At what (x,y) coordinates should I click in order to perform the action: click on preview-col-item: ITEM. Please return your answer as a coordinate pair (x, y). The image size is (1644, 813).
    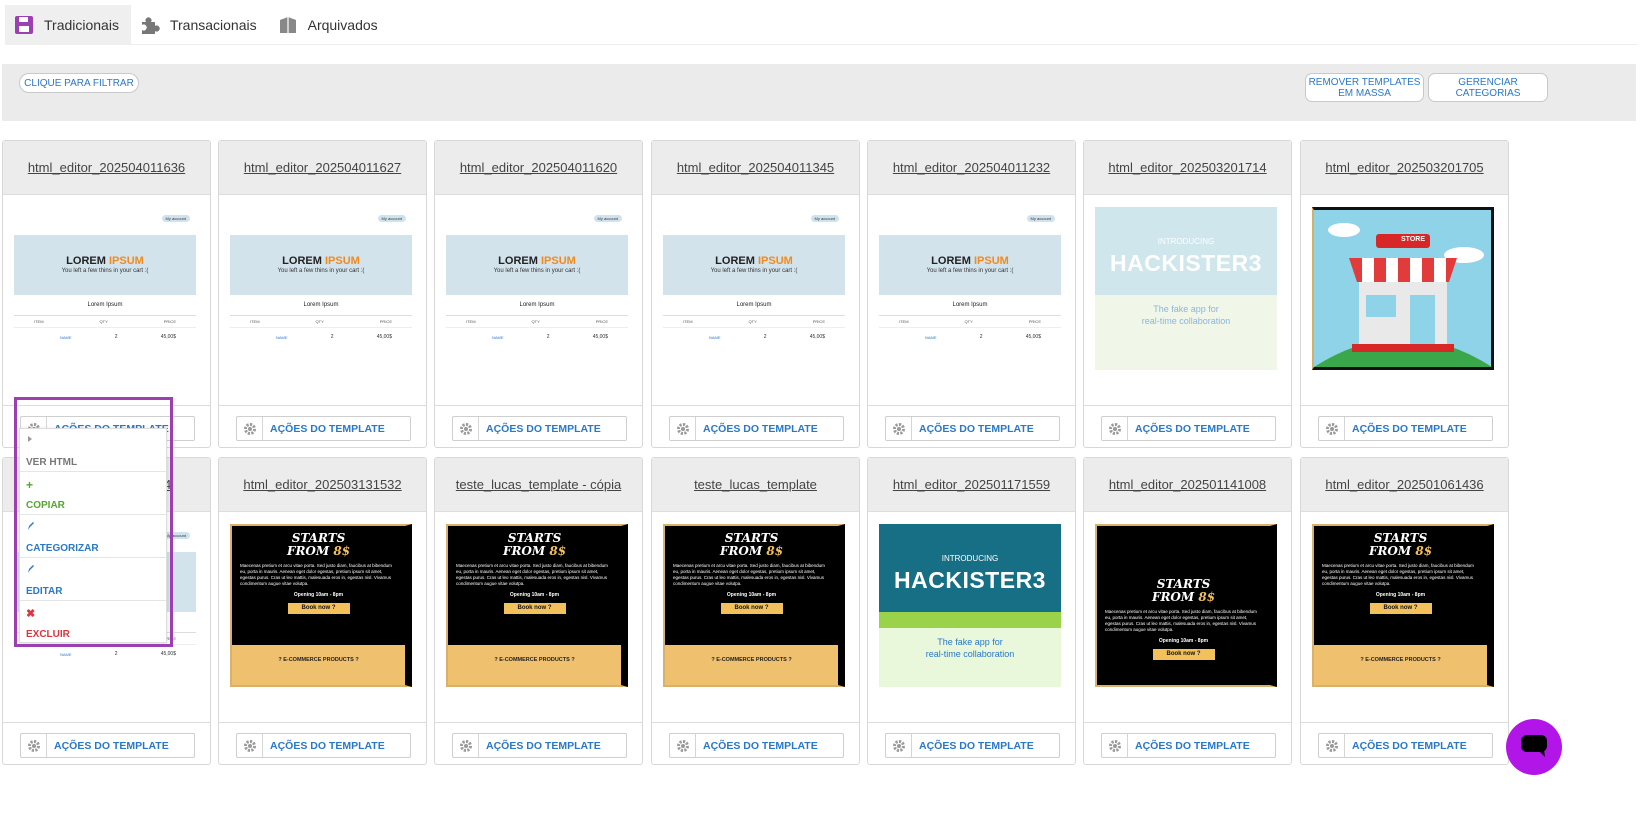
    Looking at the image, I should click on (471, 321).